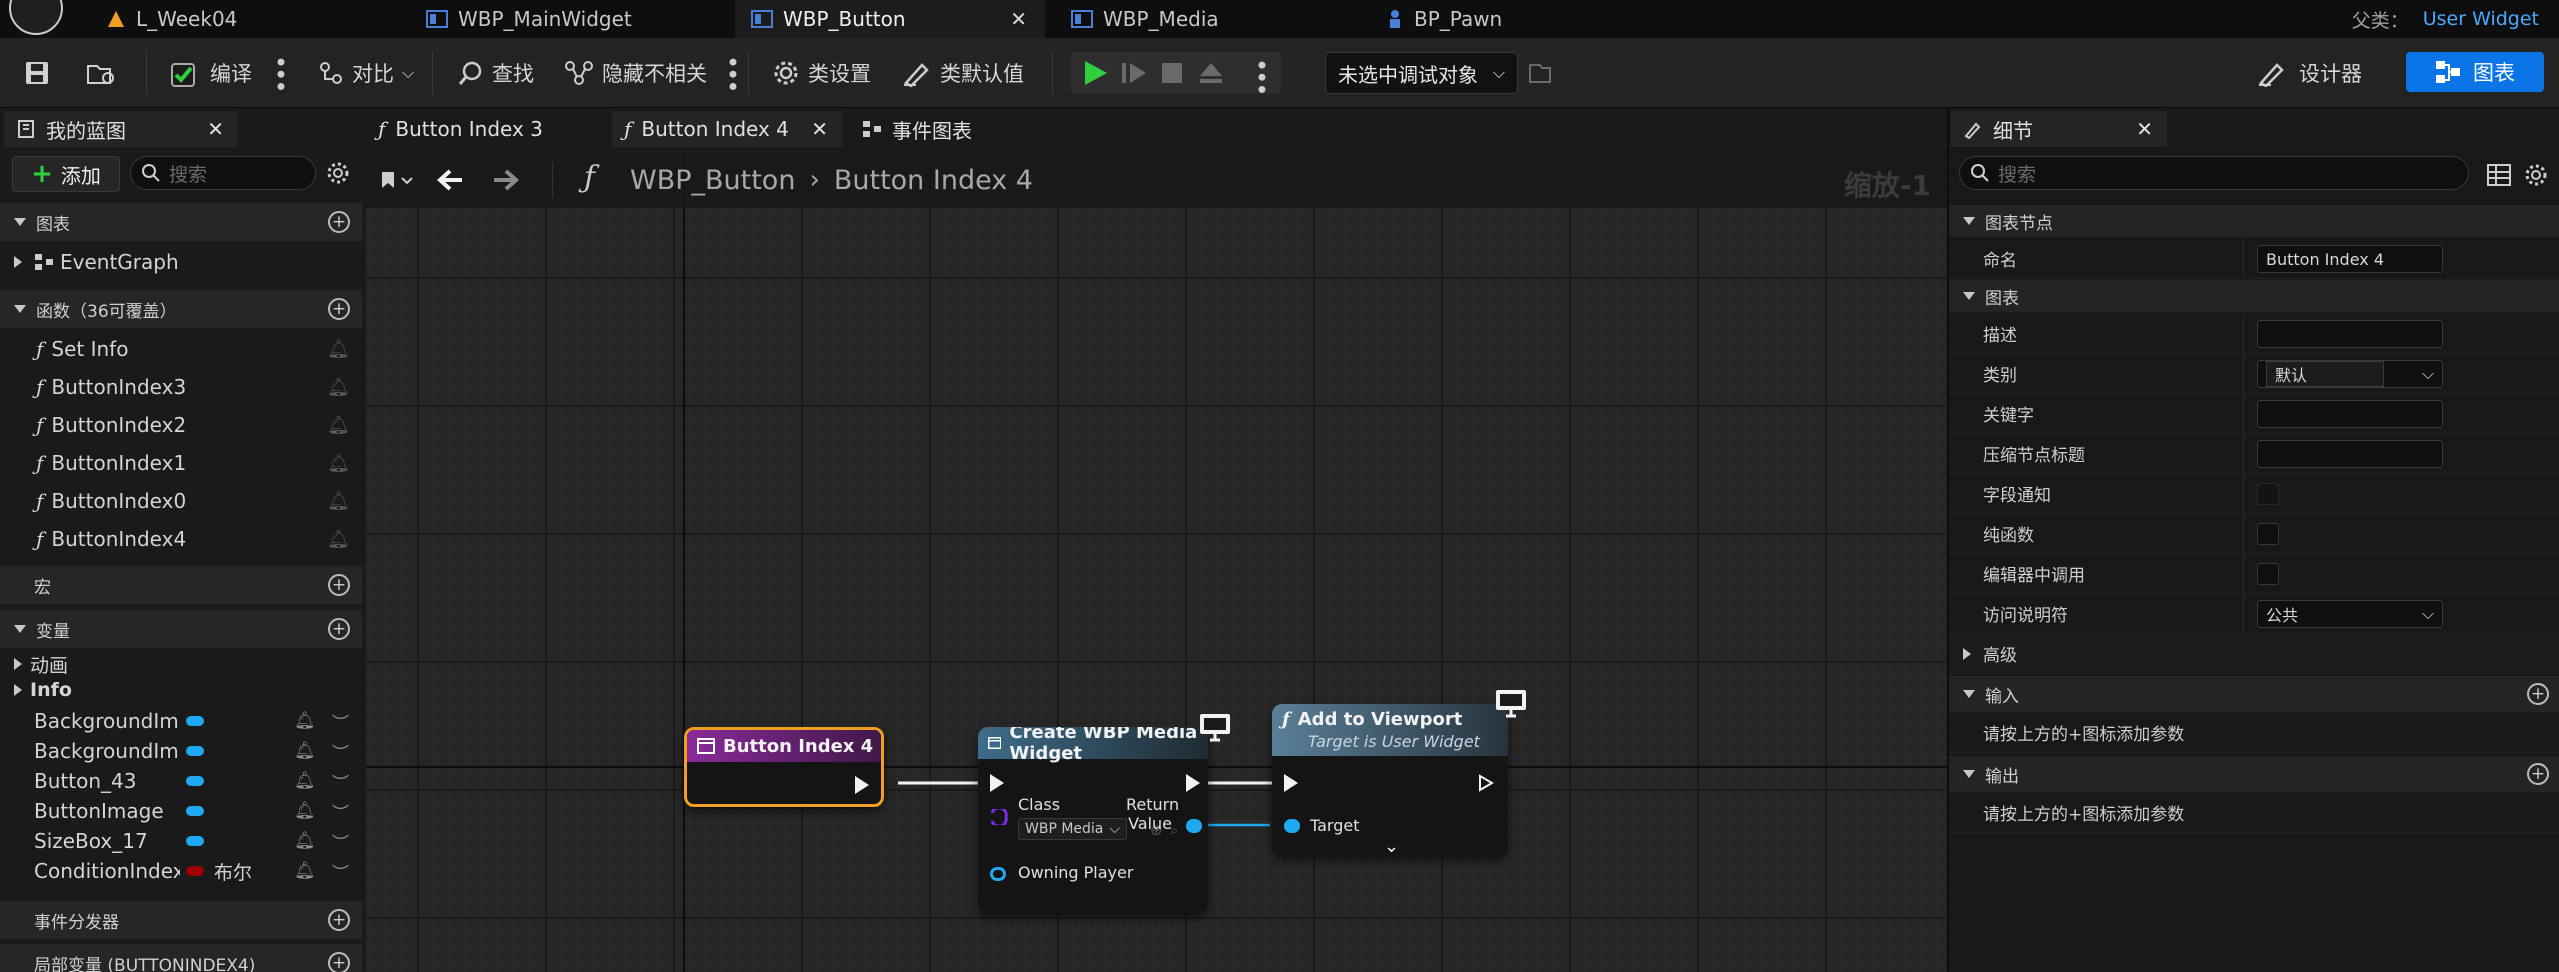 The image size is (2559, 972). Describe the element at coordinates (181, 781) in the screenshot. I see `variable-list-item: Button_43 🔔︎ ︶` at that location.